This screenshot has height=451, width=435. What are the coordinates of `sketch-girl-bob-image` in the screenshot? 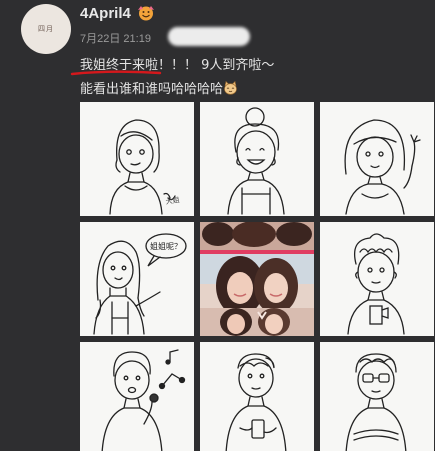 It's located at (382, 167).